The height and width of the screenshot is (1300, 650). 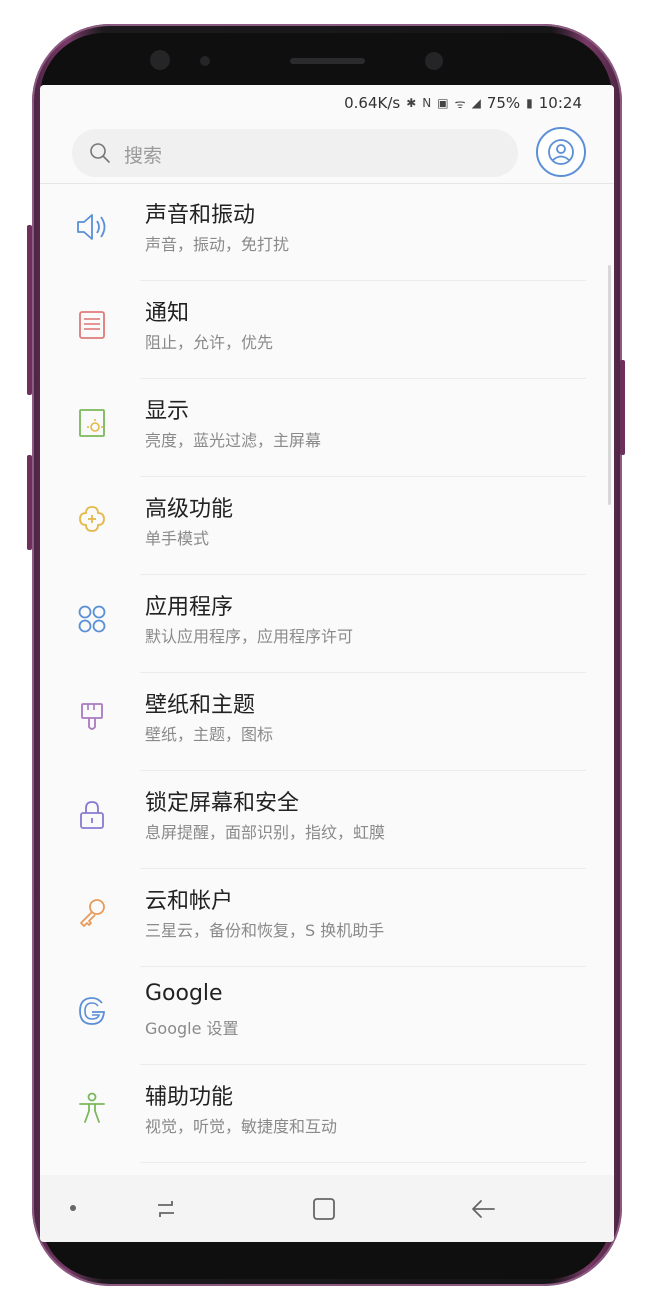 I want to click on power-button, so click(x=622, y=407).